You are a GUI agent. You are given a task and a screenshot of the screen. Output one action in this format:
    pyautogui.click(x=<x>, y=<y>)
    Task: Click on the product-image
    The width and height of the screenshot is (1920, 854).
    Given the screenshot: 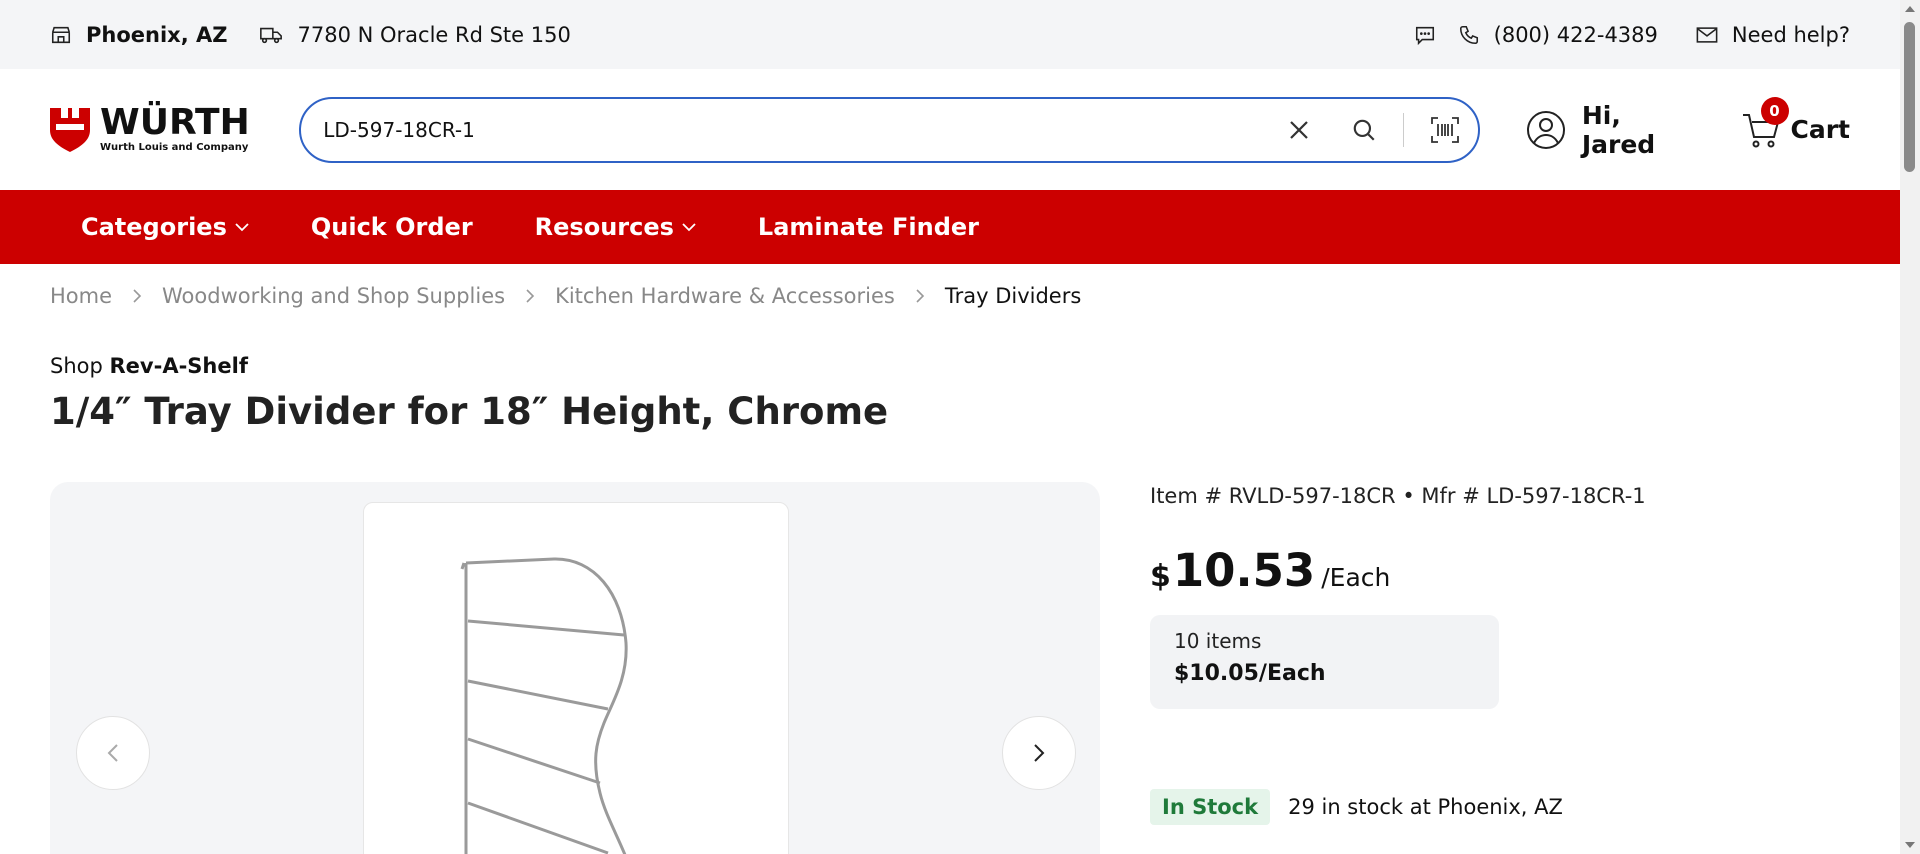 What is the action you would take?
    pyautogui.click(x=576, y=678)
    